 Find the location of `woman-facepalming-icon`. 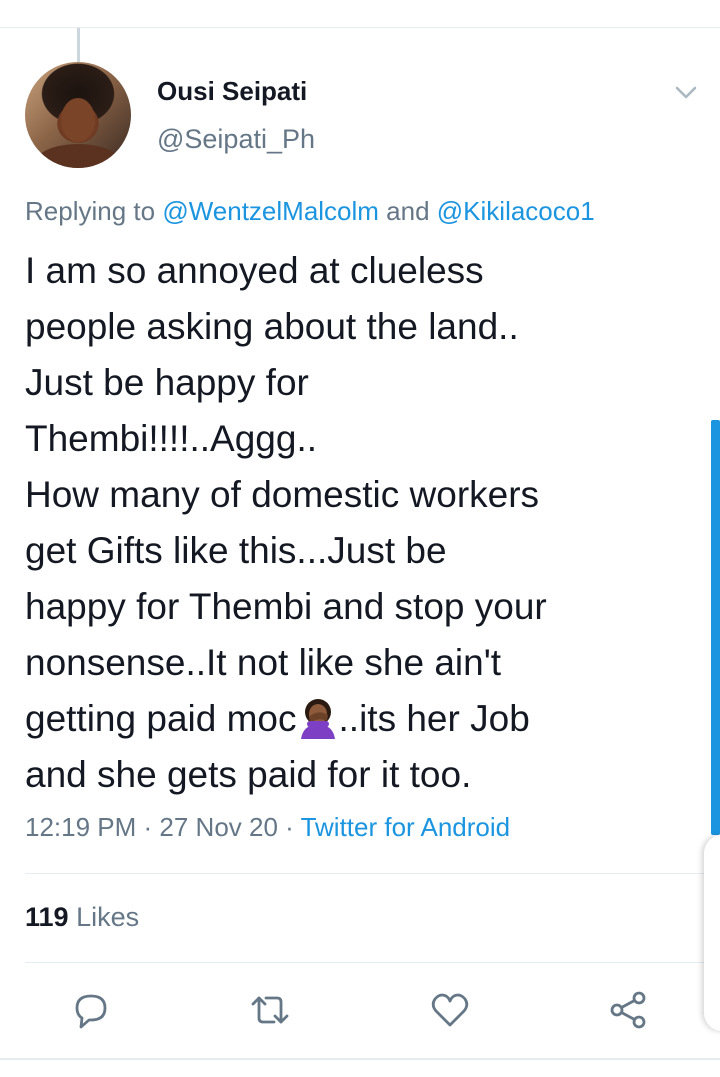

woman-facepalming-icon is located at coordinates (318, 718).